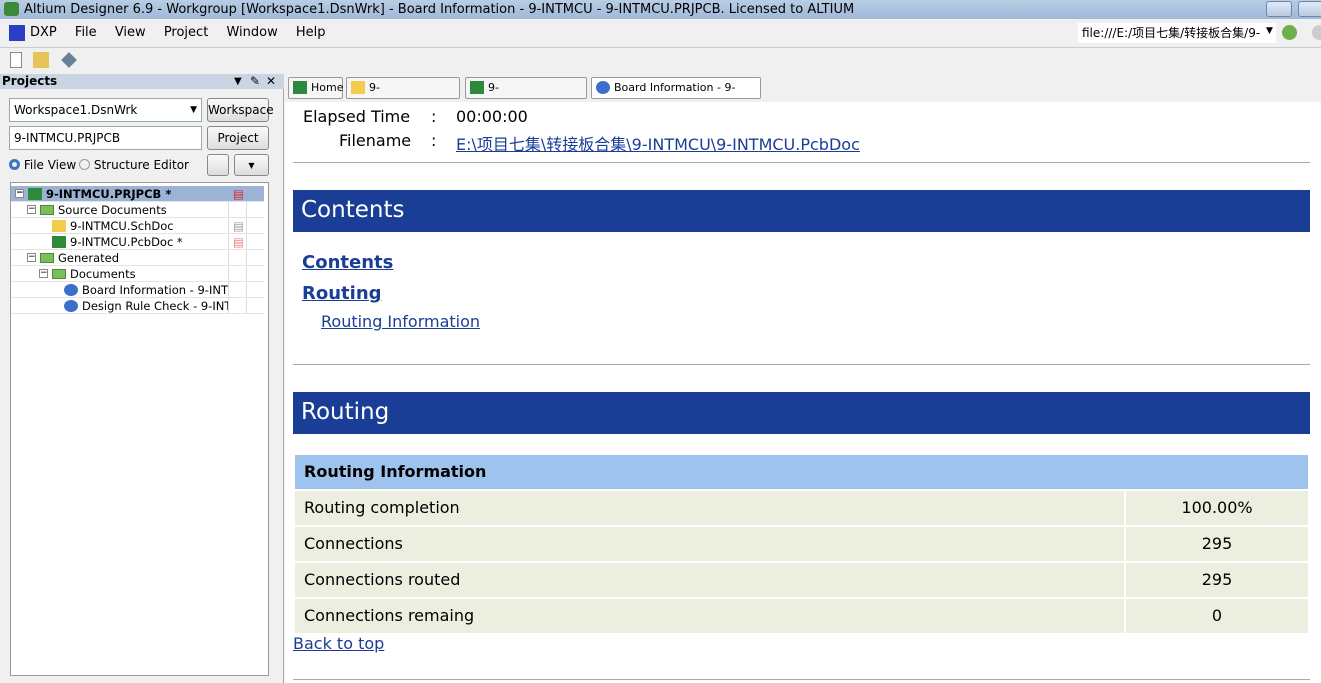  Describe the element at coordinates (238, 226) in the screenshot. I see `document-icon: ▤` at that location.